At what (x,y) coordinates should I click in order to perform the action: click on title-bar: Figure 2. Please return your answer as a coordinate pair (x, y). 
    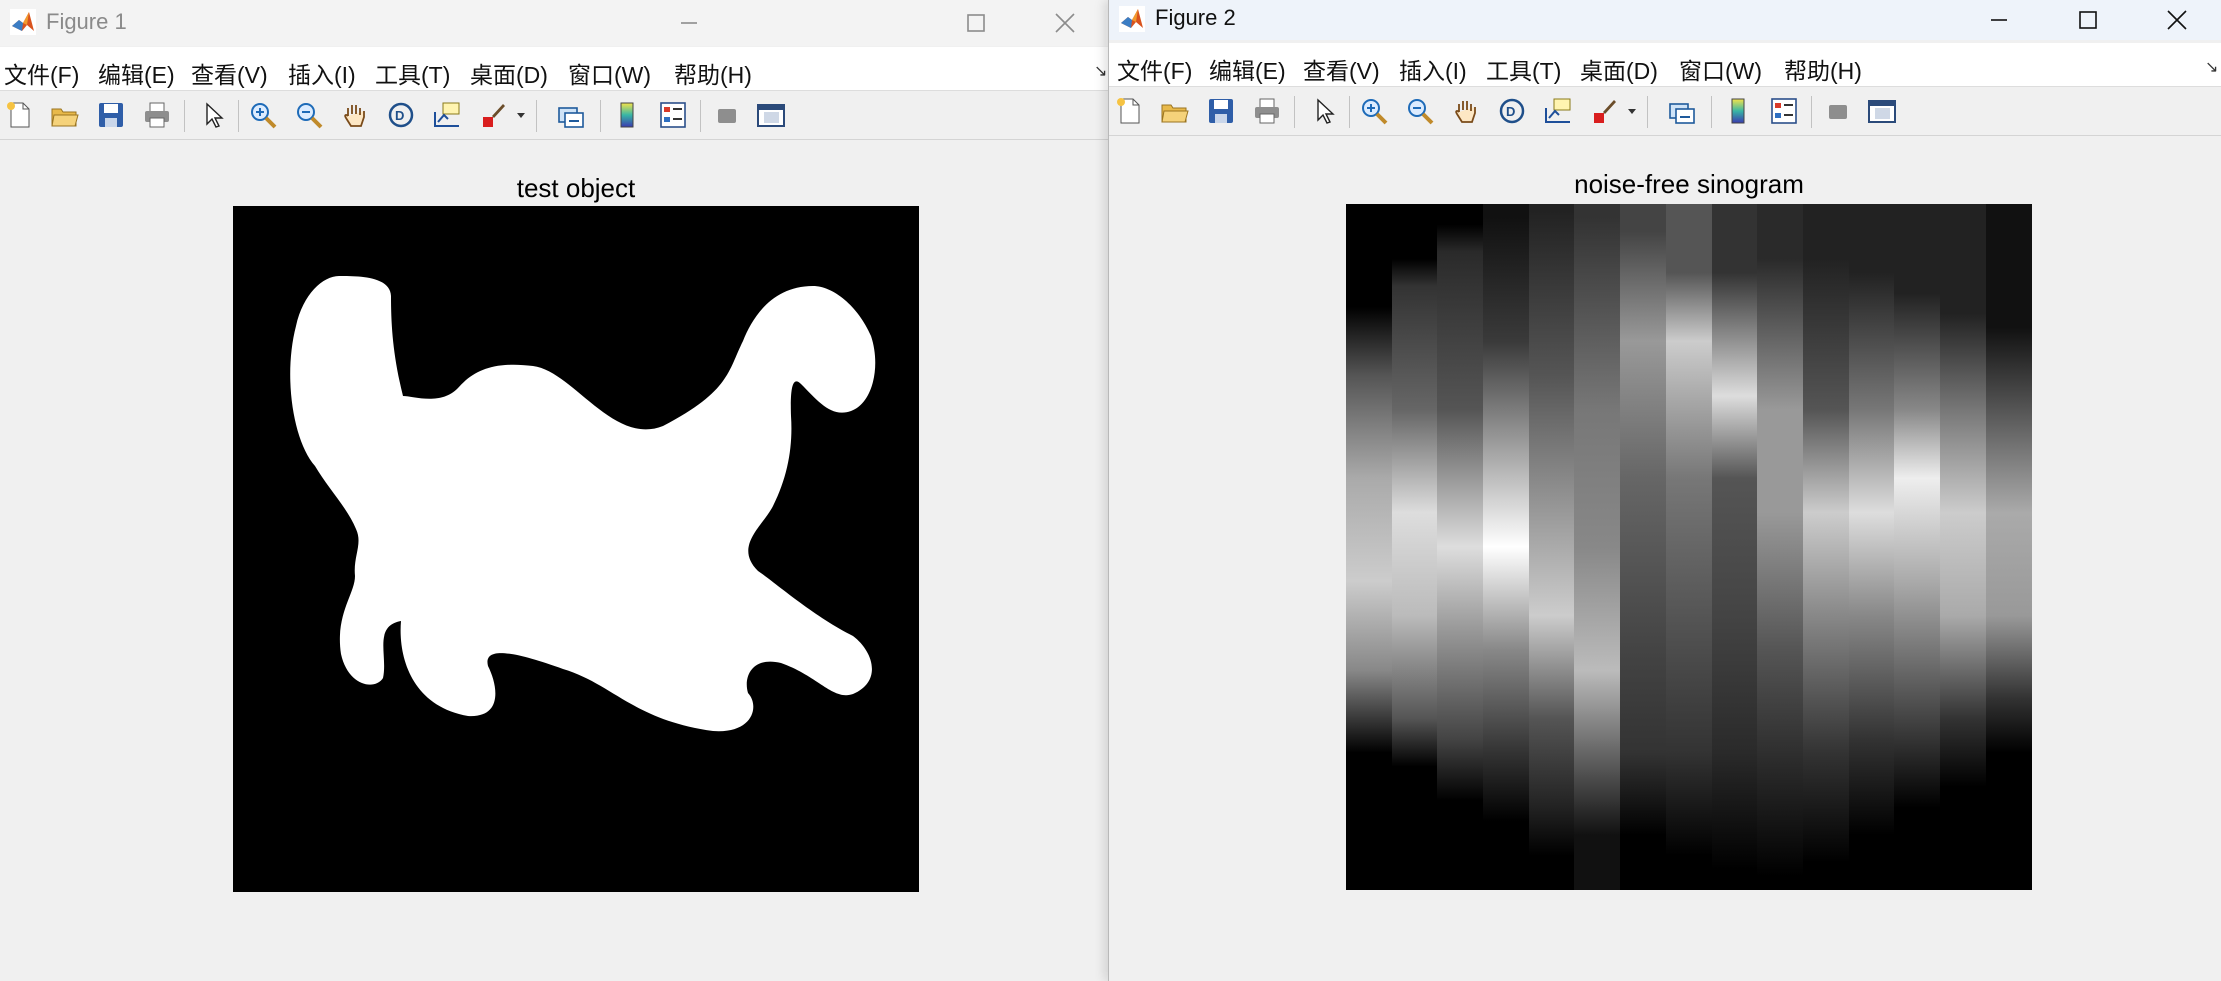
    Looking at the image, I should click on (1665, 20).